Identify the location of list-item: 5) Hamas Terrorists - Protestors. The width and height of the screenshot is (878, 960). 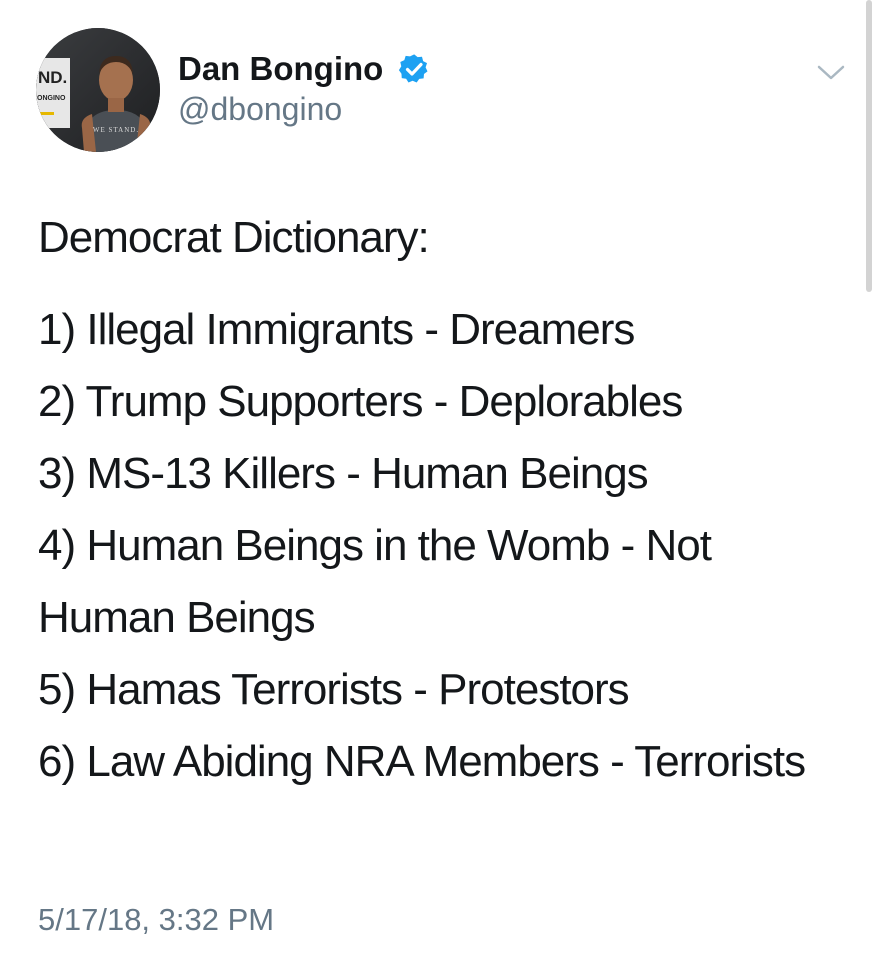
(334, 689).